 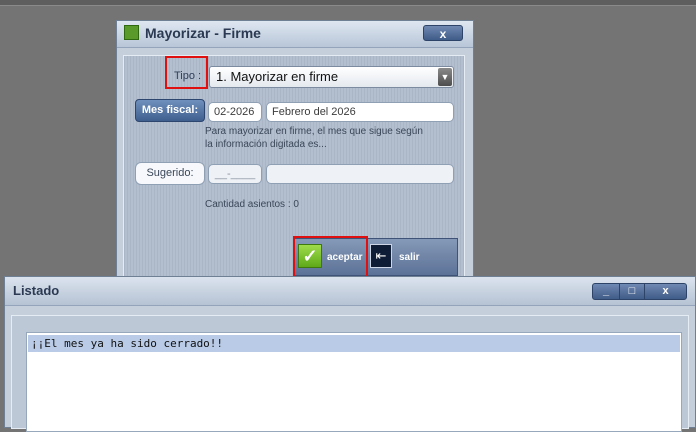 What do you see at coordinates (295, 34) in the screenshot?
I see `dialog-title-bar: Mayorizar - Firme x` at bounding box center [295, 34].